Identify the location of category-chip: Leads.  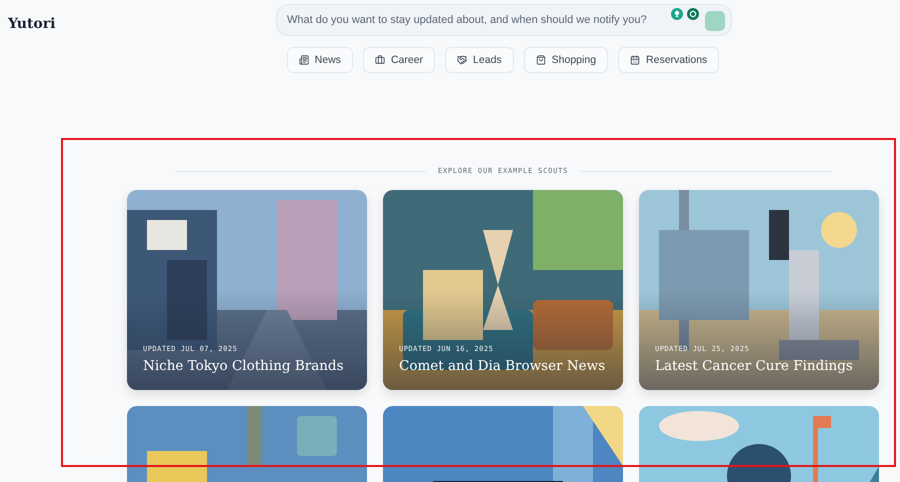
(479, 60).